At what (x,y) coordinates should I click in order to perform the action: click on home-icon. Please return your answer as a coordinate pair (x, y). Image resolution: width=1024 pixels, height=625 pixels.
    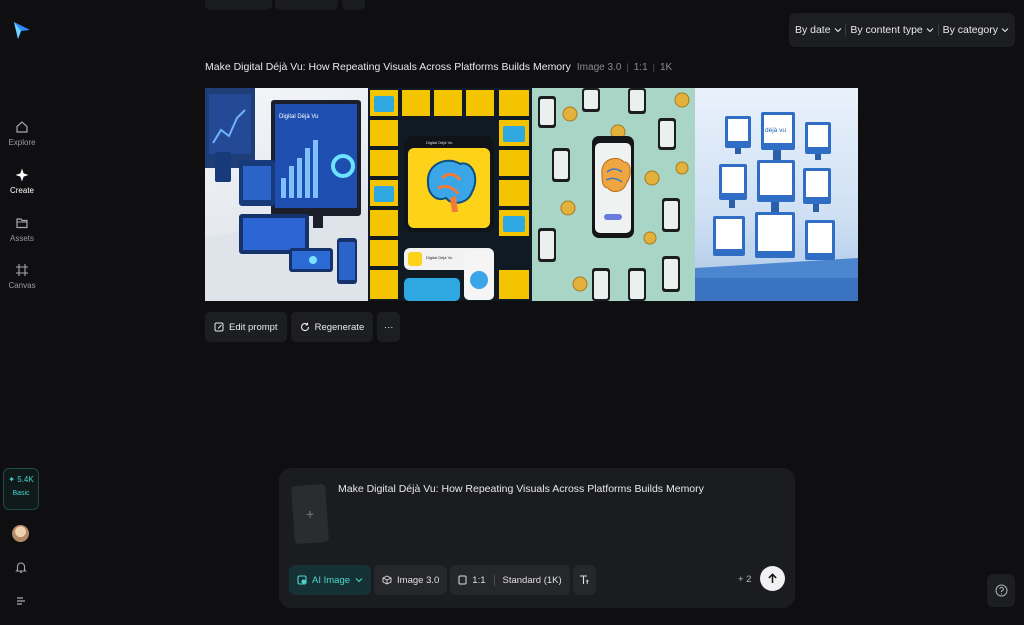
    Looking at the image, I should click on (22, 127).